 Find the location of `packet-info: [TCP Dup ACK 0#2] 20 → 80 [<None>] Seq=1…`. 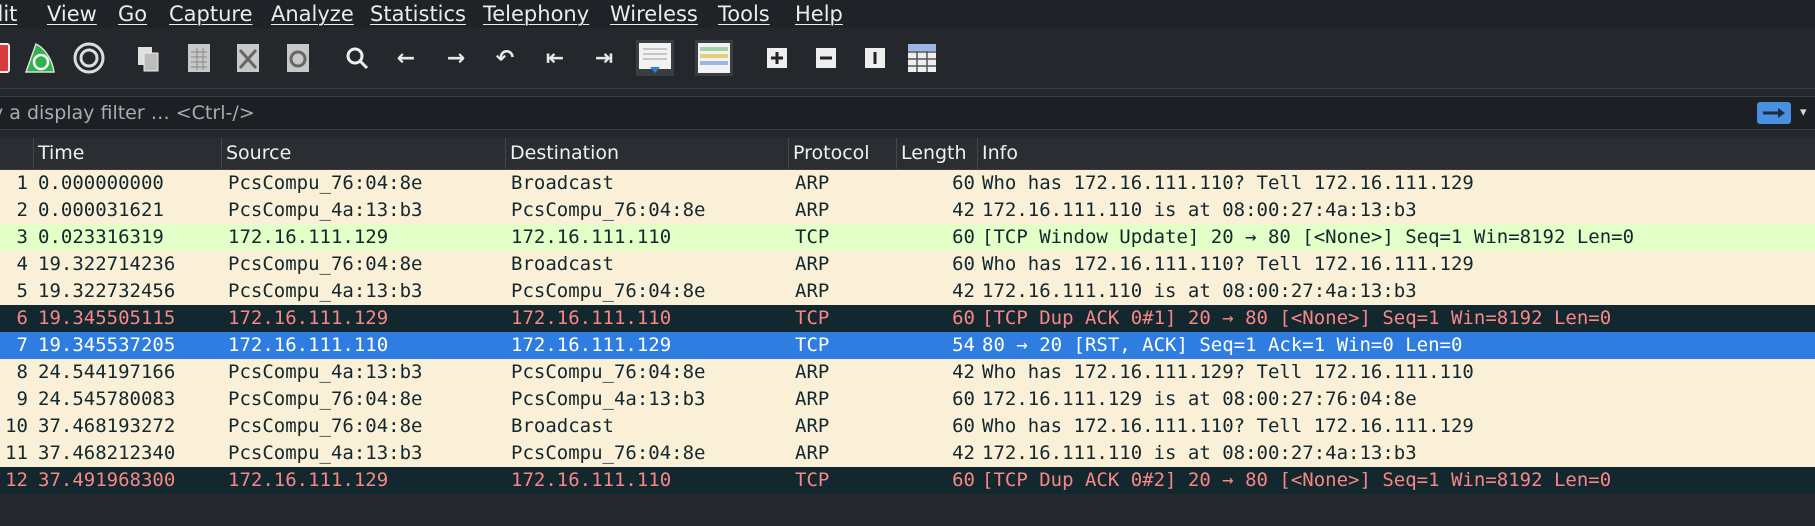

packet-info: [TCP Dup ACK 0#2] 20 → 80 [<None>] Seq=1… is located at coordinates (1297, 480).